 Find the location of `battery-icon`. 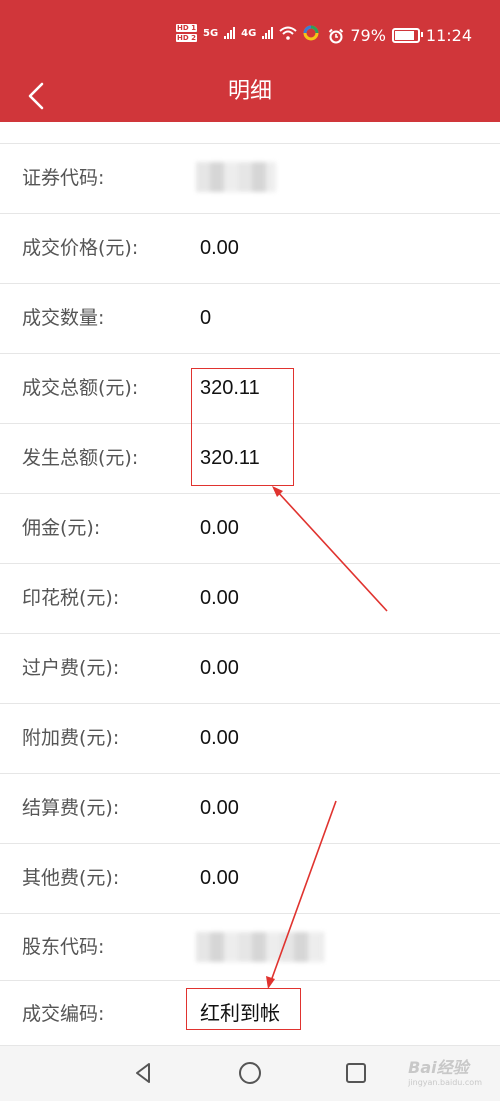

battery-icon is located at coordinates (407, 35).